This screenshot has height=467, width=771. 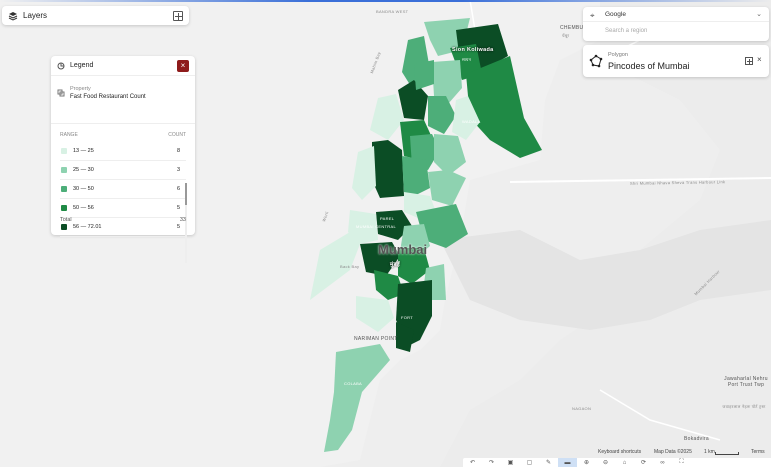 What do you see at coordinates (61, 93) in the screenshot?
I see `property-icon` at bounding box center [61, 93].